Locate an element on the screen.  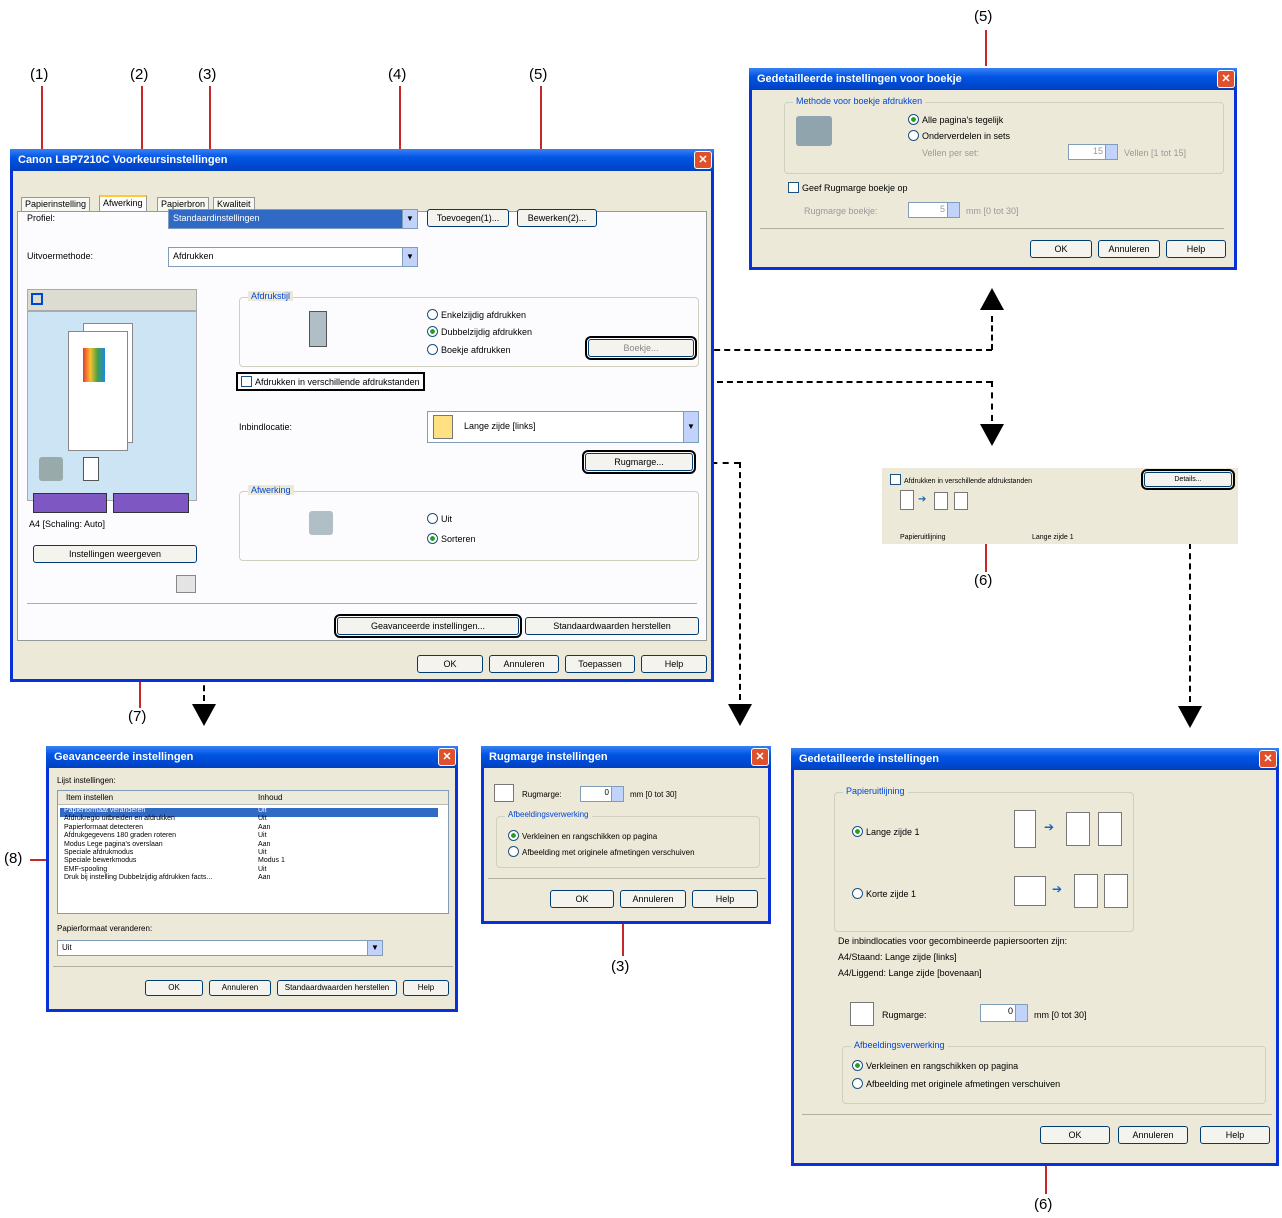
booklet-gutter-range: mm [0 tot 30] is located at coordinates (992, 211).